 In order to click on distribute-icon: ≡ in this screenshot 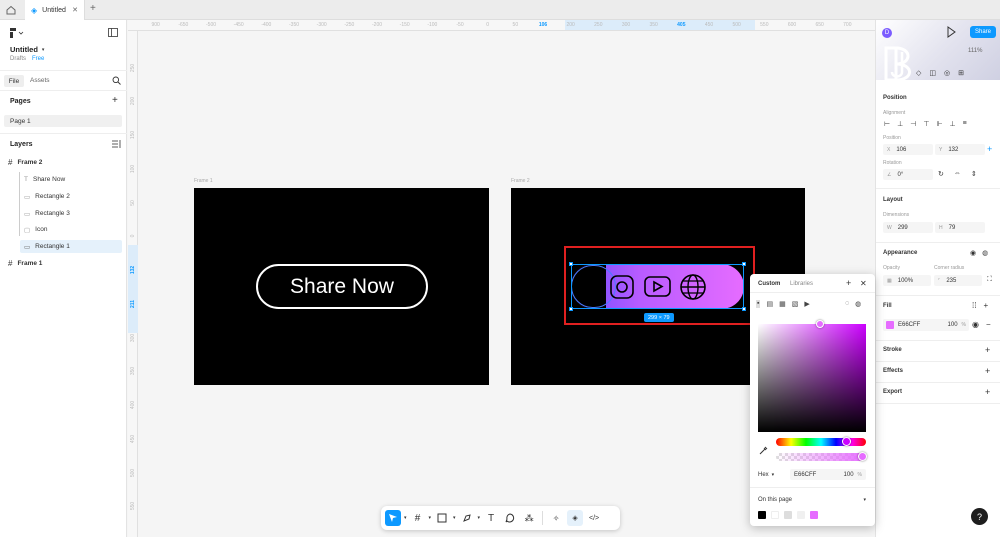, I will do `click(965, 124)`.